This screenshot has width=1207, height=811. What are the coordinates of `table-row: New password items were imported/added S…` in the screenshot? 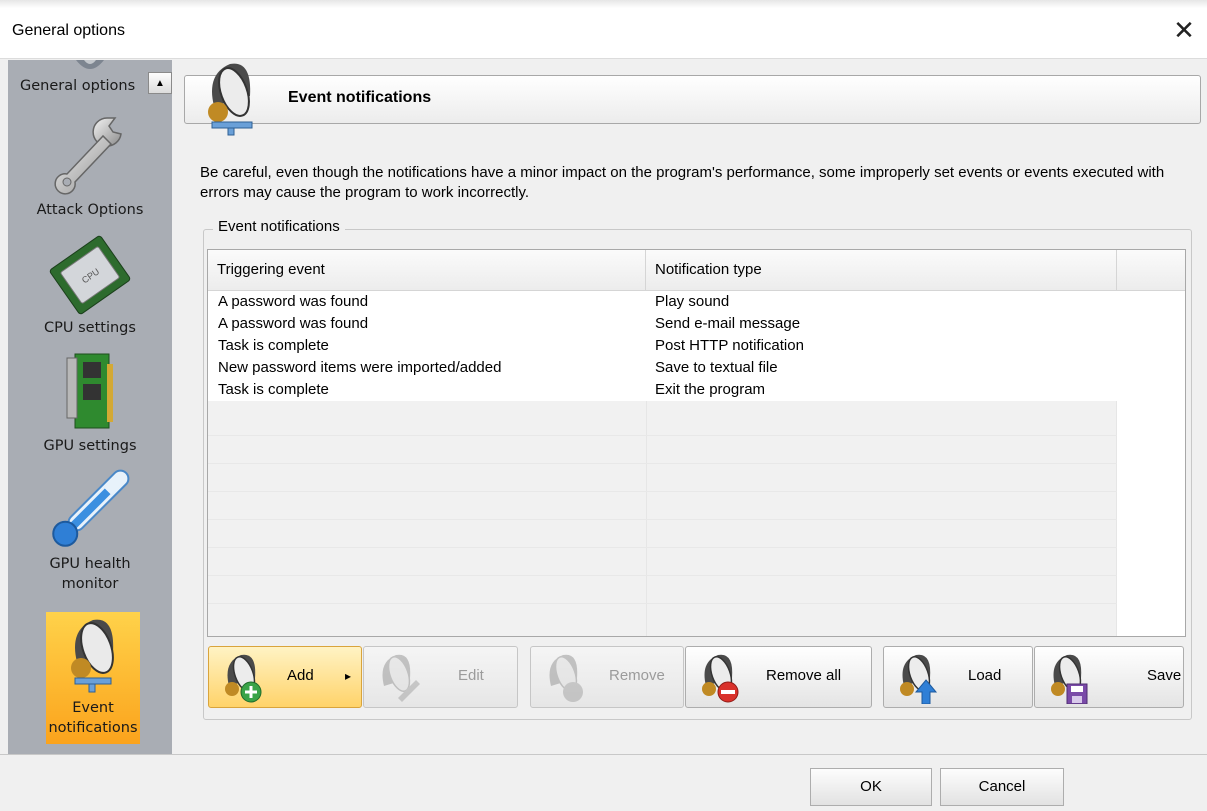 It's located at (662, 368).